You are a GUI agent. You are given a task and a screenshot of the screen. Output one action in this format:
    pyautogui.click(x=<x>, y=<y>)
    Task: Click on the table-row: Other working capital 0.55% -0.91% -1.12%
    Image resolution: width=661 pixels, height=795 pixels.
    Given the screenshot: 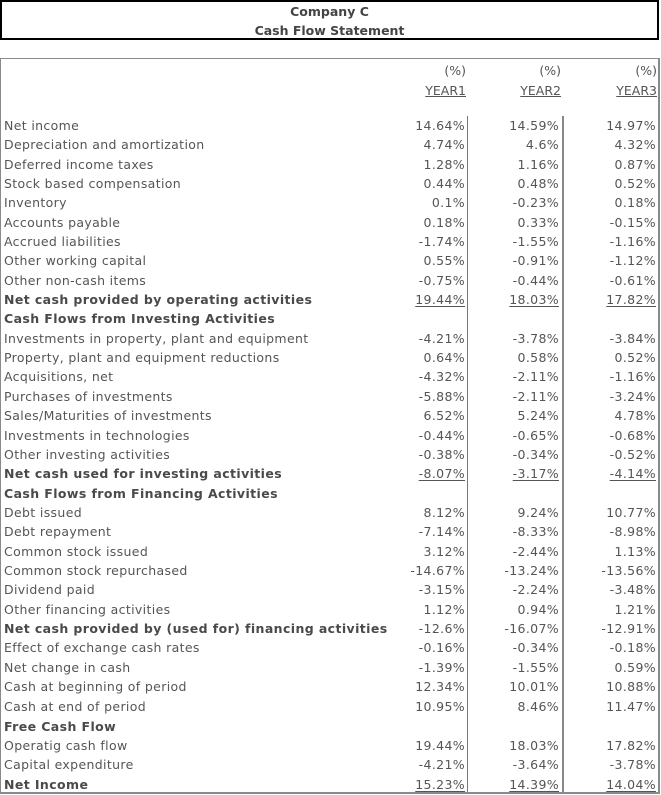 What is the action you would take?
    pyautogui.click(x=330, y=260)
    